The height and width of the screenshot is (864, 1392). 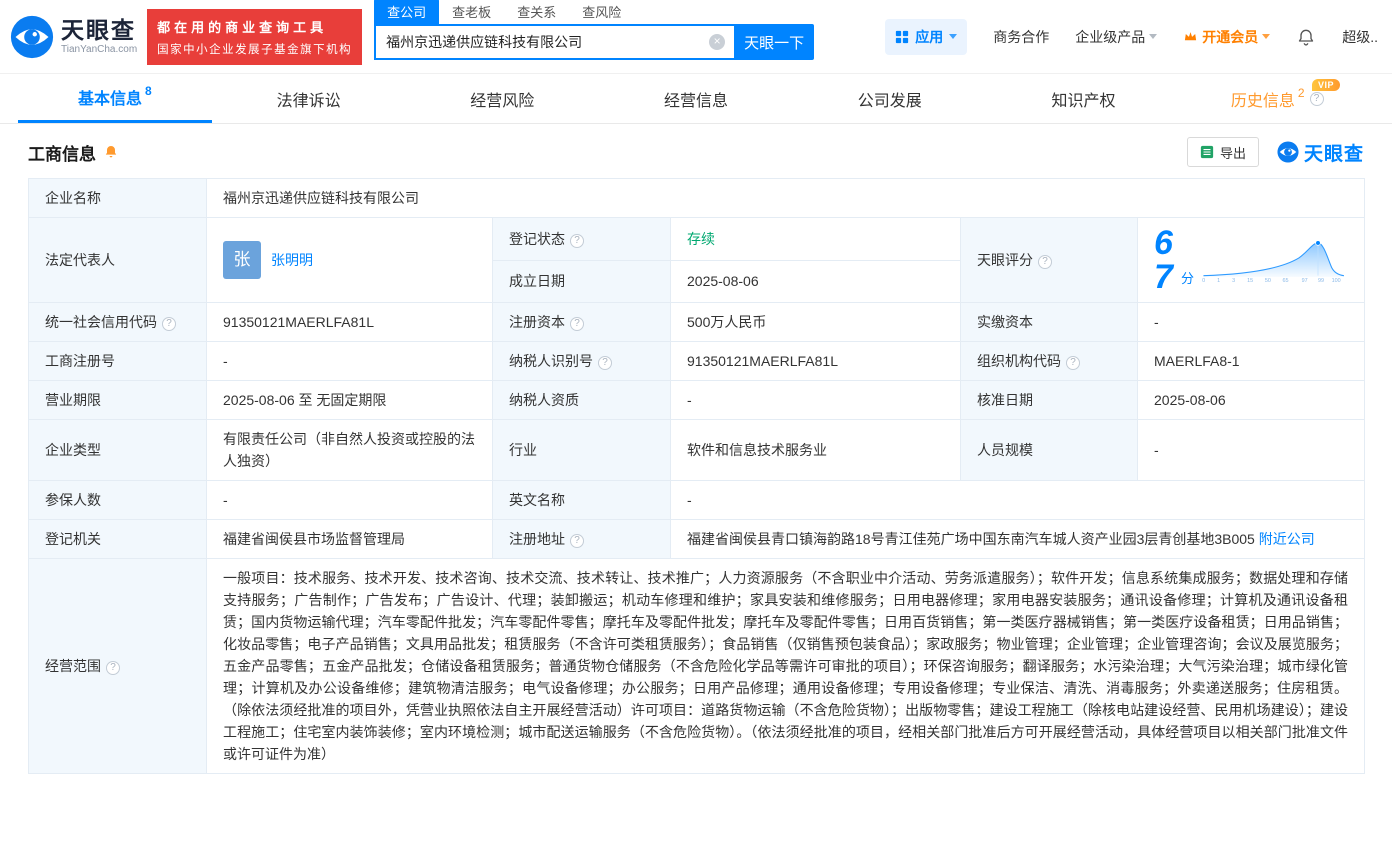 I want to click on search-tab-relation: 查关系, so click(x=536, y=12).